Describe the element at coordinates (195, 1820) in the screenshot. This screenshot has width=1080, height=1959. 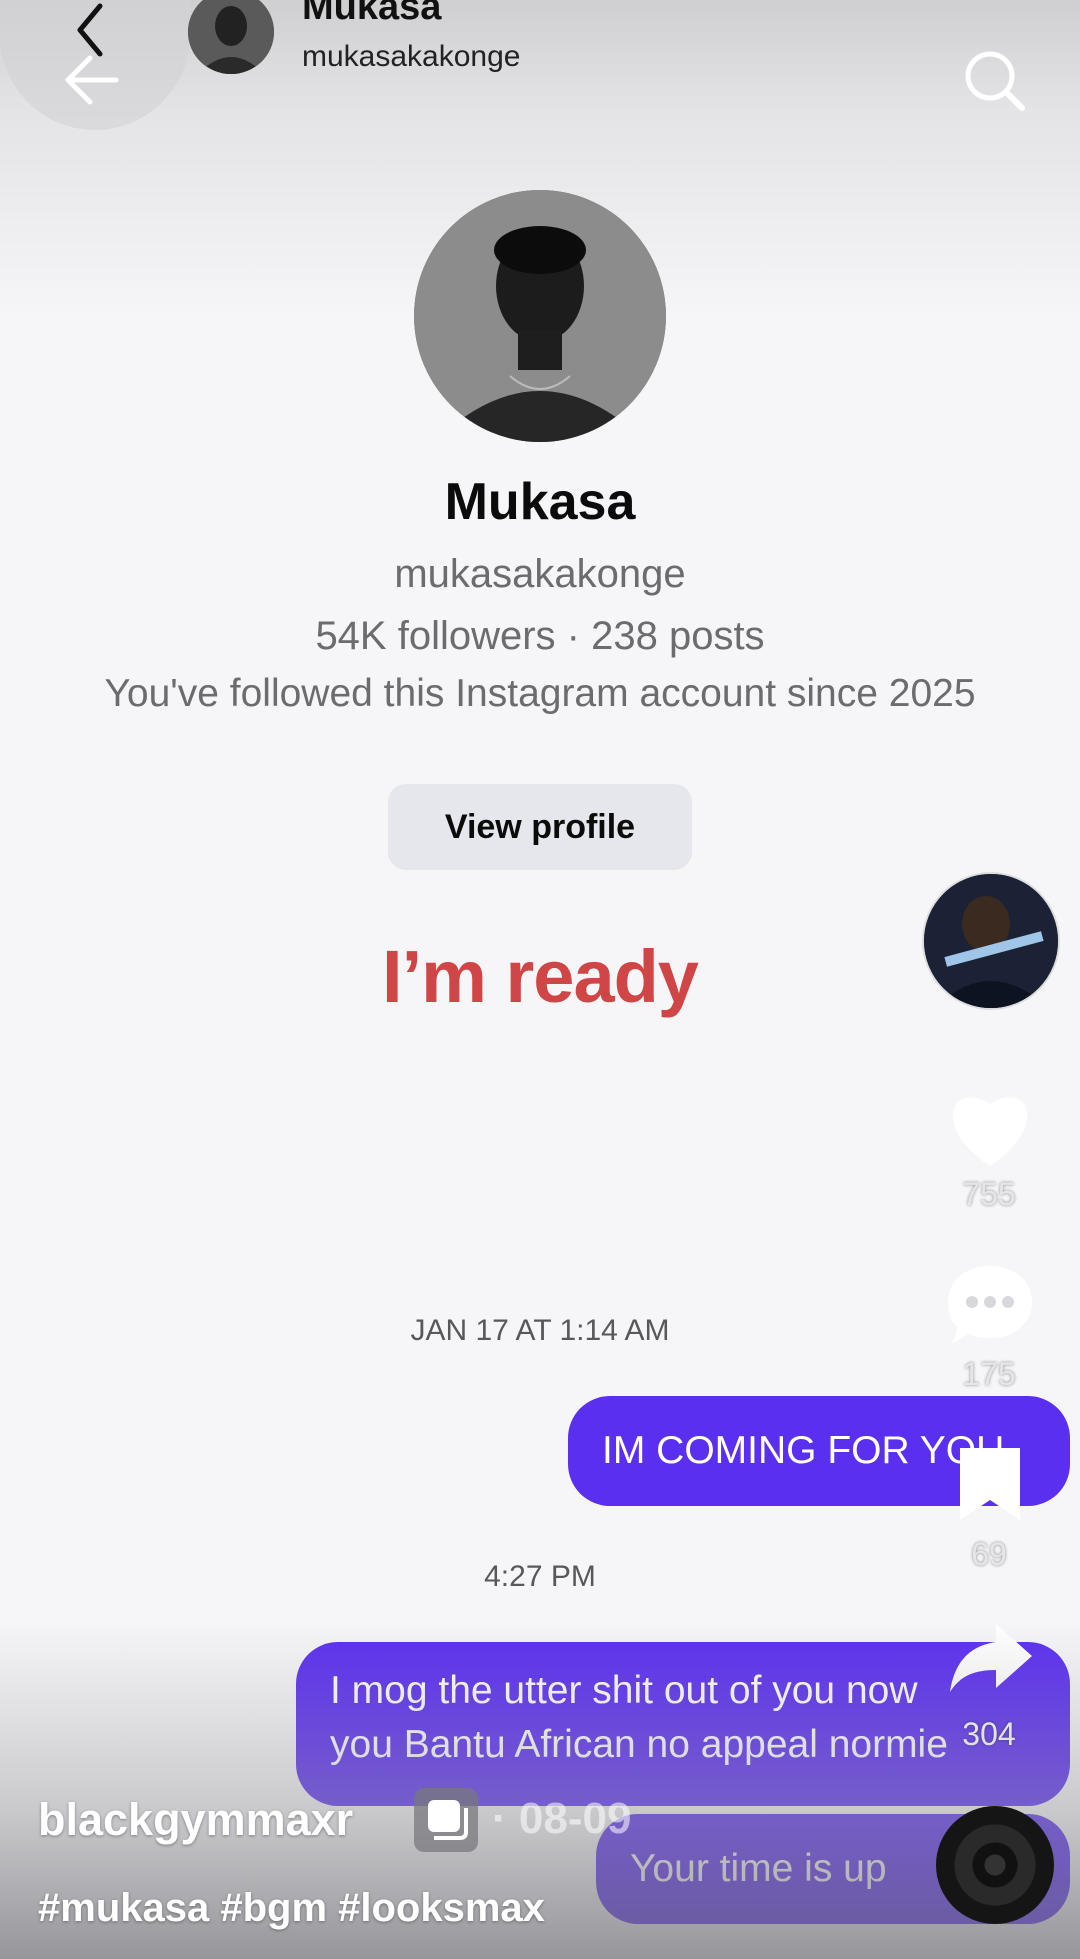
I see `post-username: blackgymmaxr` at that location.